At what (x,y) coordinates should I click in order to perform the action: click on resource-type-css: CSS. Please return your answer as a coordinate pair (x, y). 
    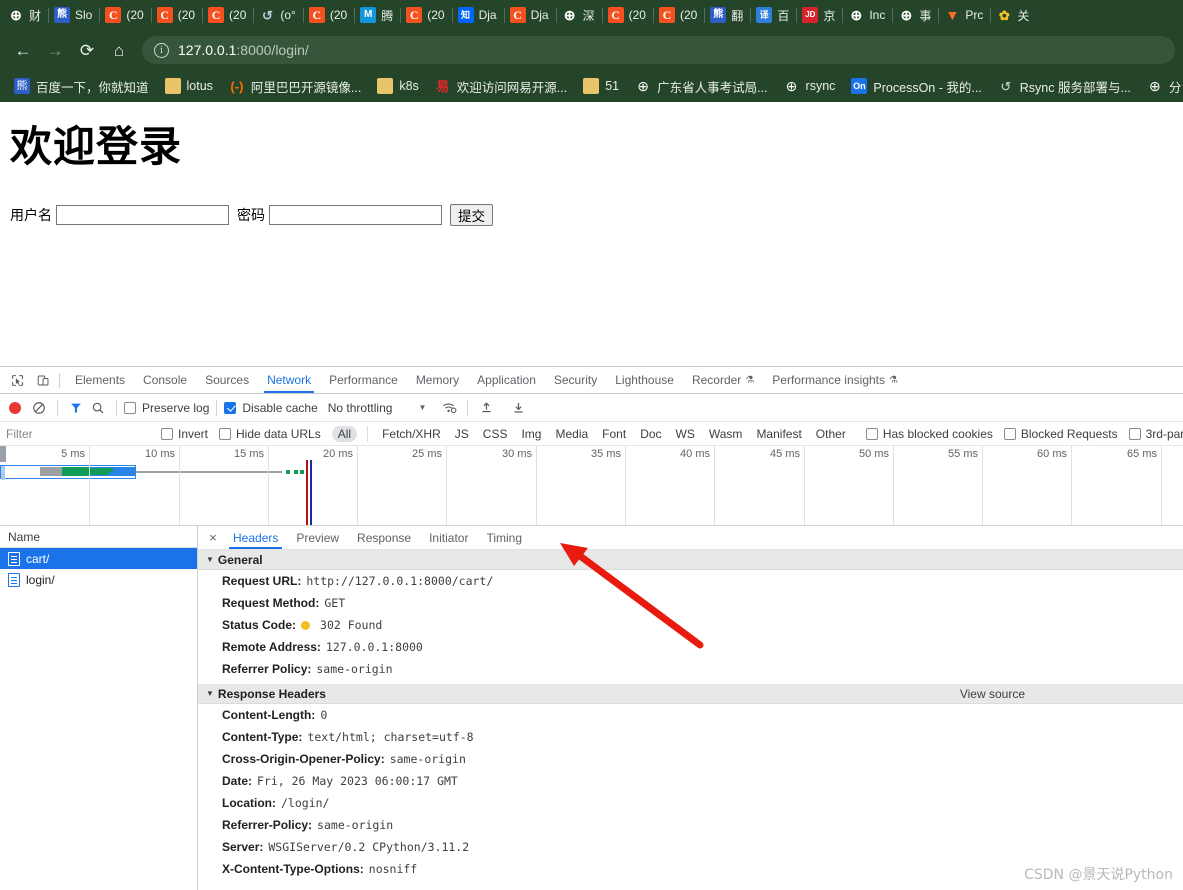
    Looking at the image, I should click on (495, 434).